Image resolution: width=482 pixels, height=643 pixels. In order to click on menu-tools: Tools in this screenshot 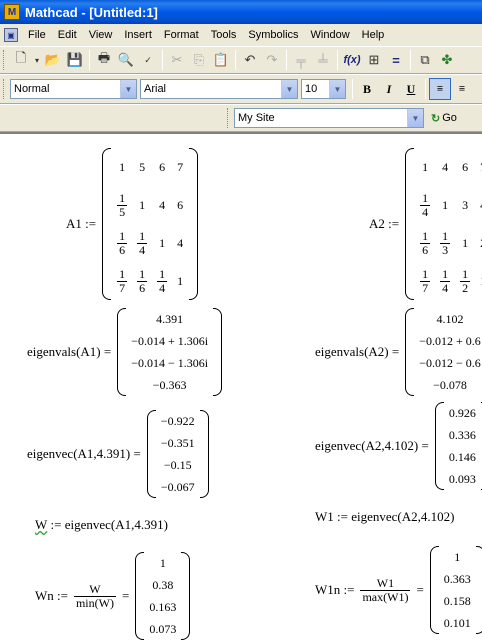, I will do `click(224, 35)`.